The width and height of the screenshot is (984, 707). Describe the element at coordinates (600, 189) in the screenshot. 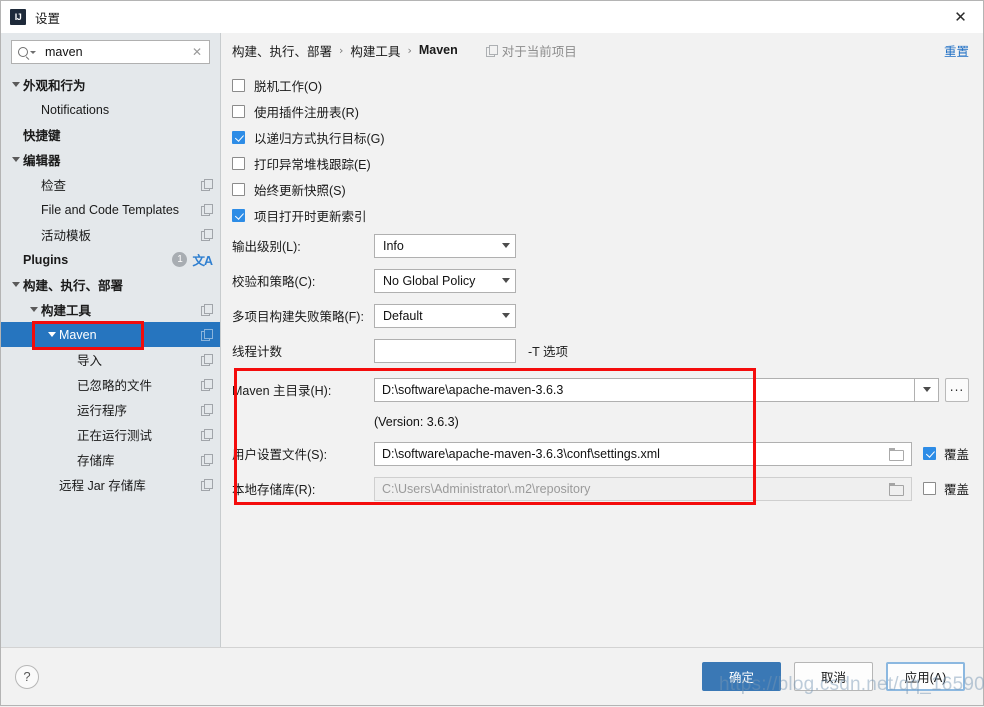

I see `option-checkbox-row-4: 始终更新快照(S)` at that location.